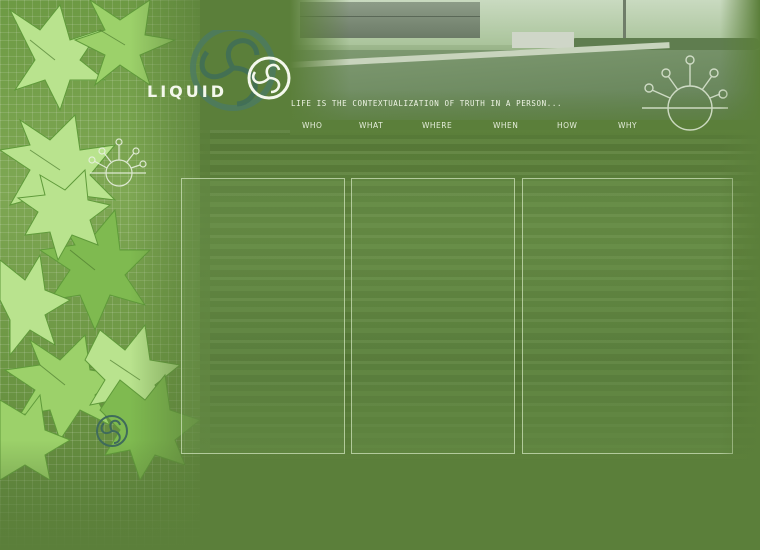 Image resolution: width=760 pixels, height=550 pixels. I want to click on content-panel-left, so click(263, 316).